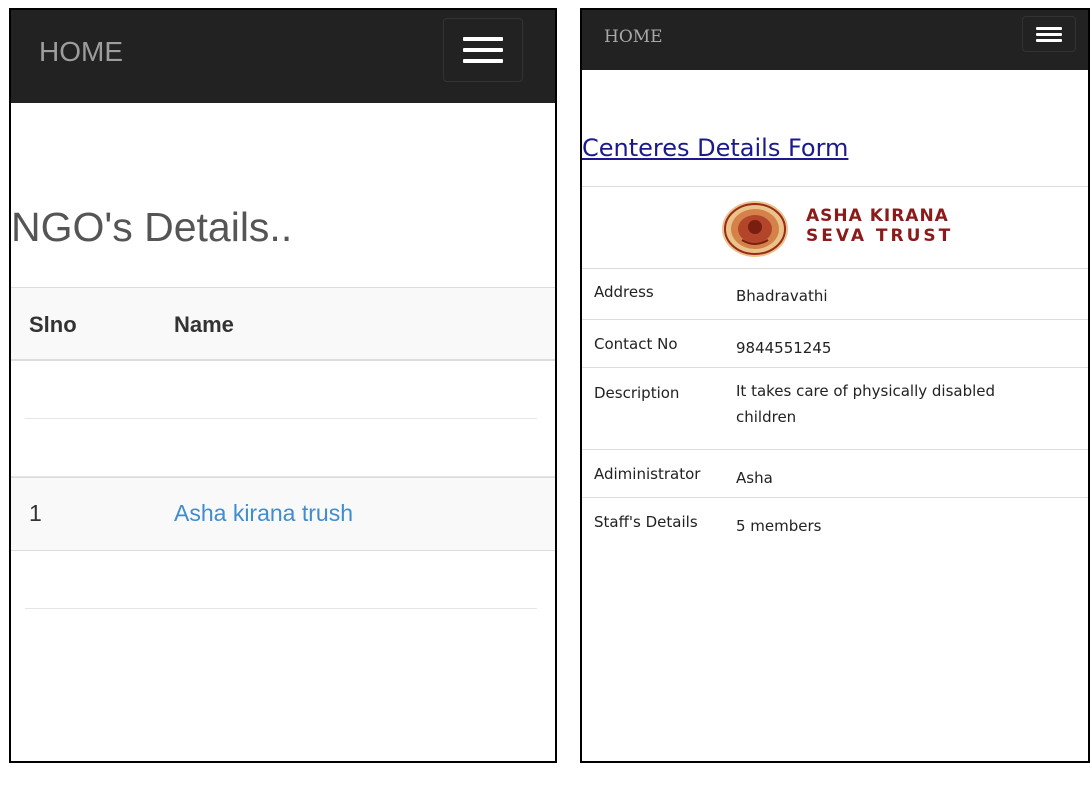  Describe the element at coordinates (35, 513) in the screenshot. I see `row-slno: 1` at that location.